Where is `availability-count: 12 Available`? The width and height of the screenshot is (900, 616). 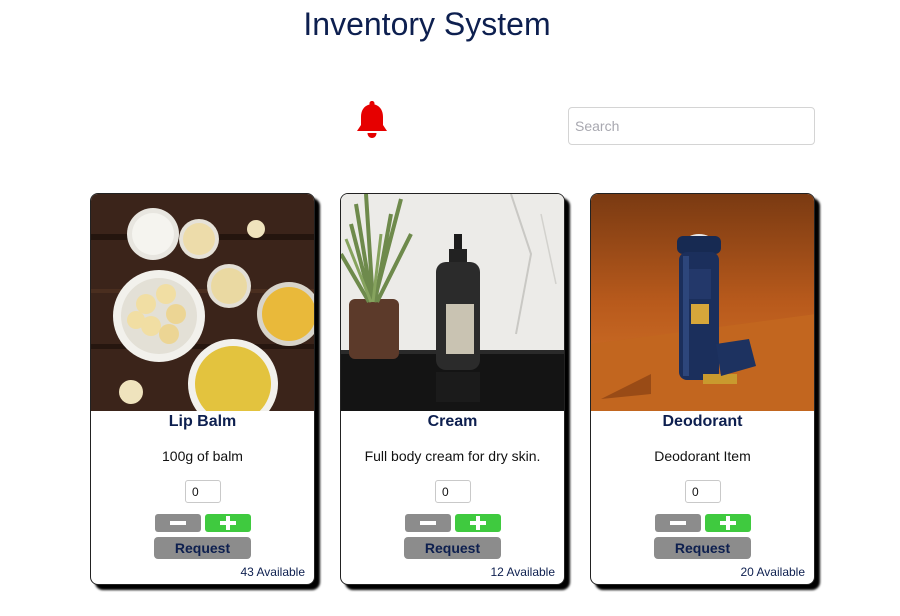
availability-count: 12 Available is located at coordinates (523, 572).